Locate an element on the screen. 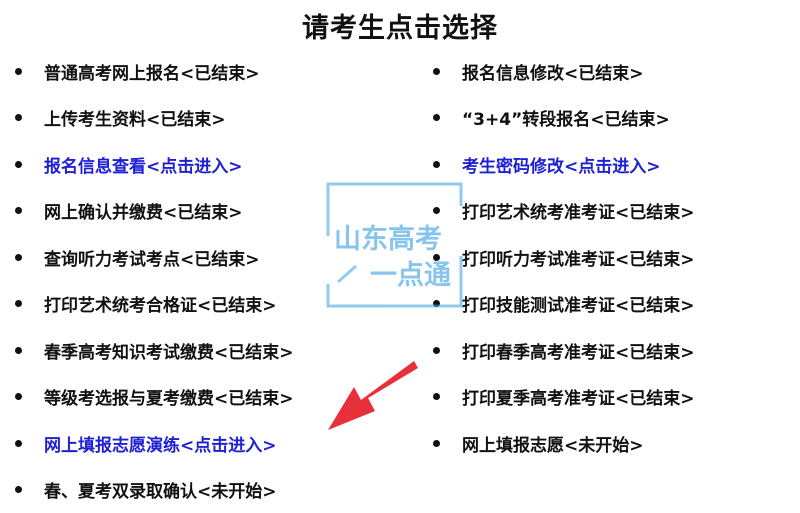  list-item: 春季高考知识考试缴费<已结束> is located at coordinates (153, 350).